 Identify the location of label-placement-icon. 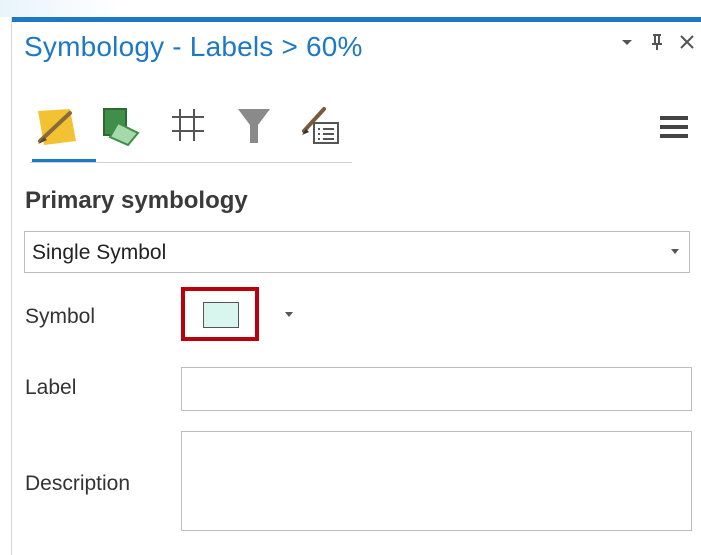
(188, 125).